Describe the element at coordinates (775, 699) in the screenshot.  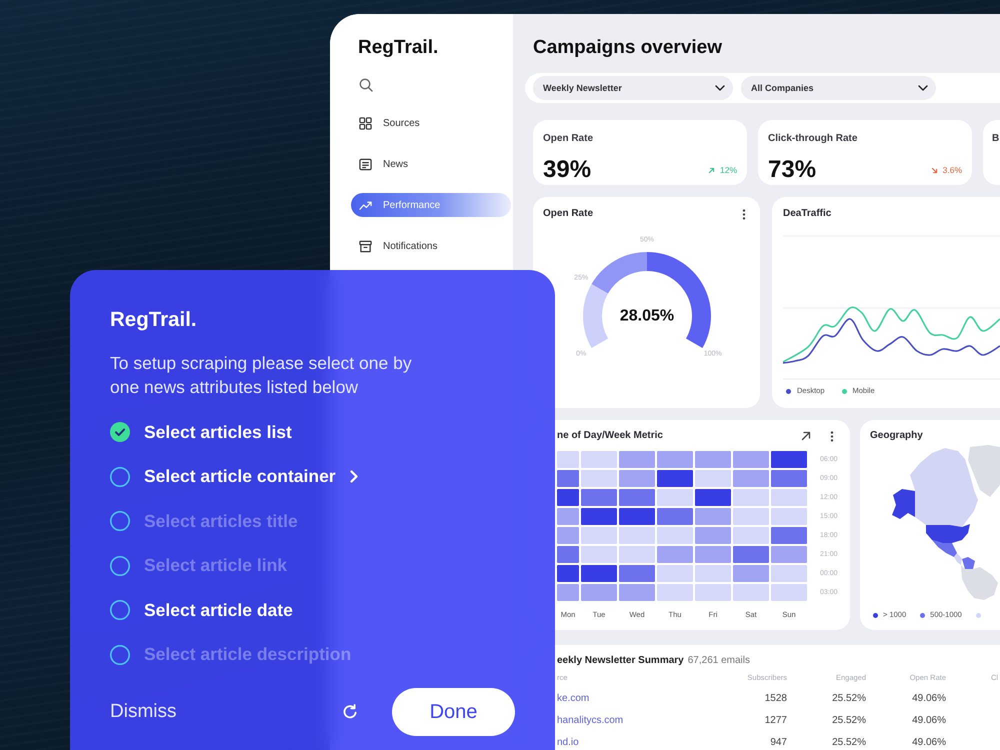
I see `table-cell: 1528` at that location.